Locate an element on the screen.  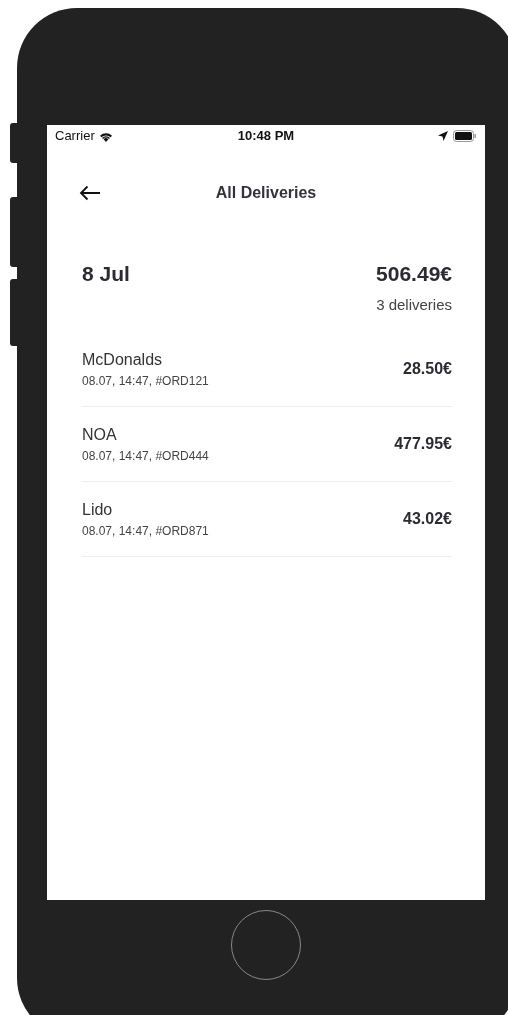
restaurant-name: Lido is located at coordinates (98, 510).